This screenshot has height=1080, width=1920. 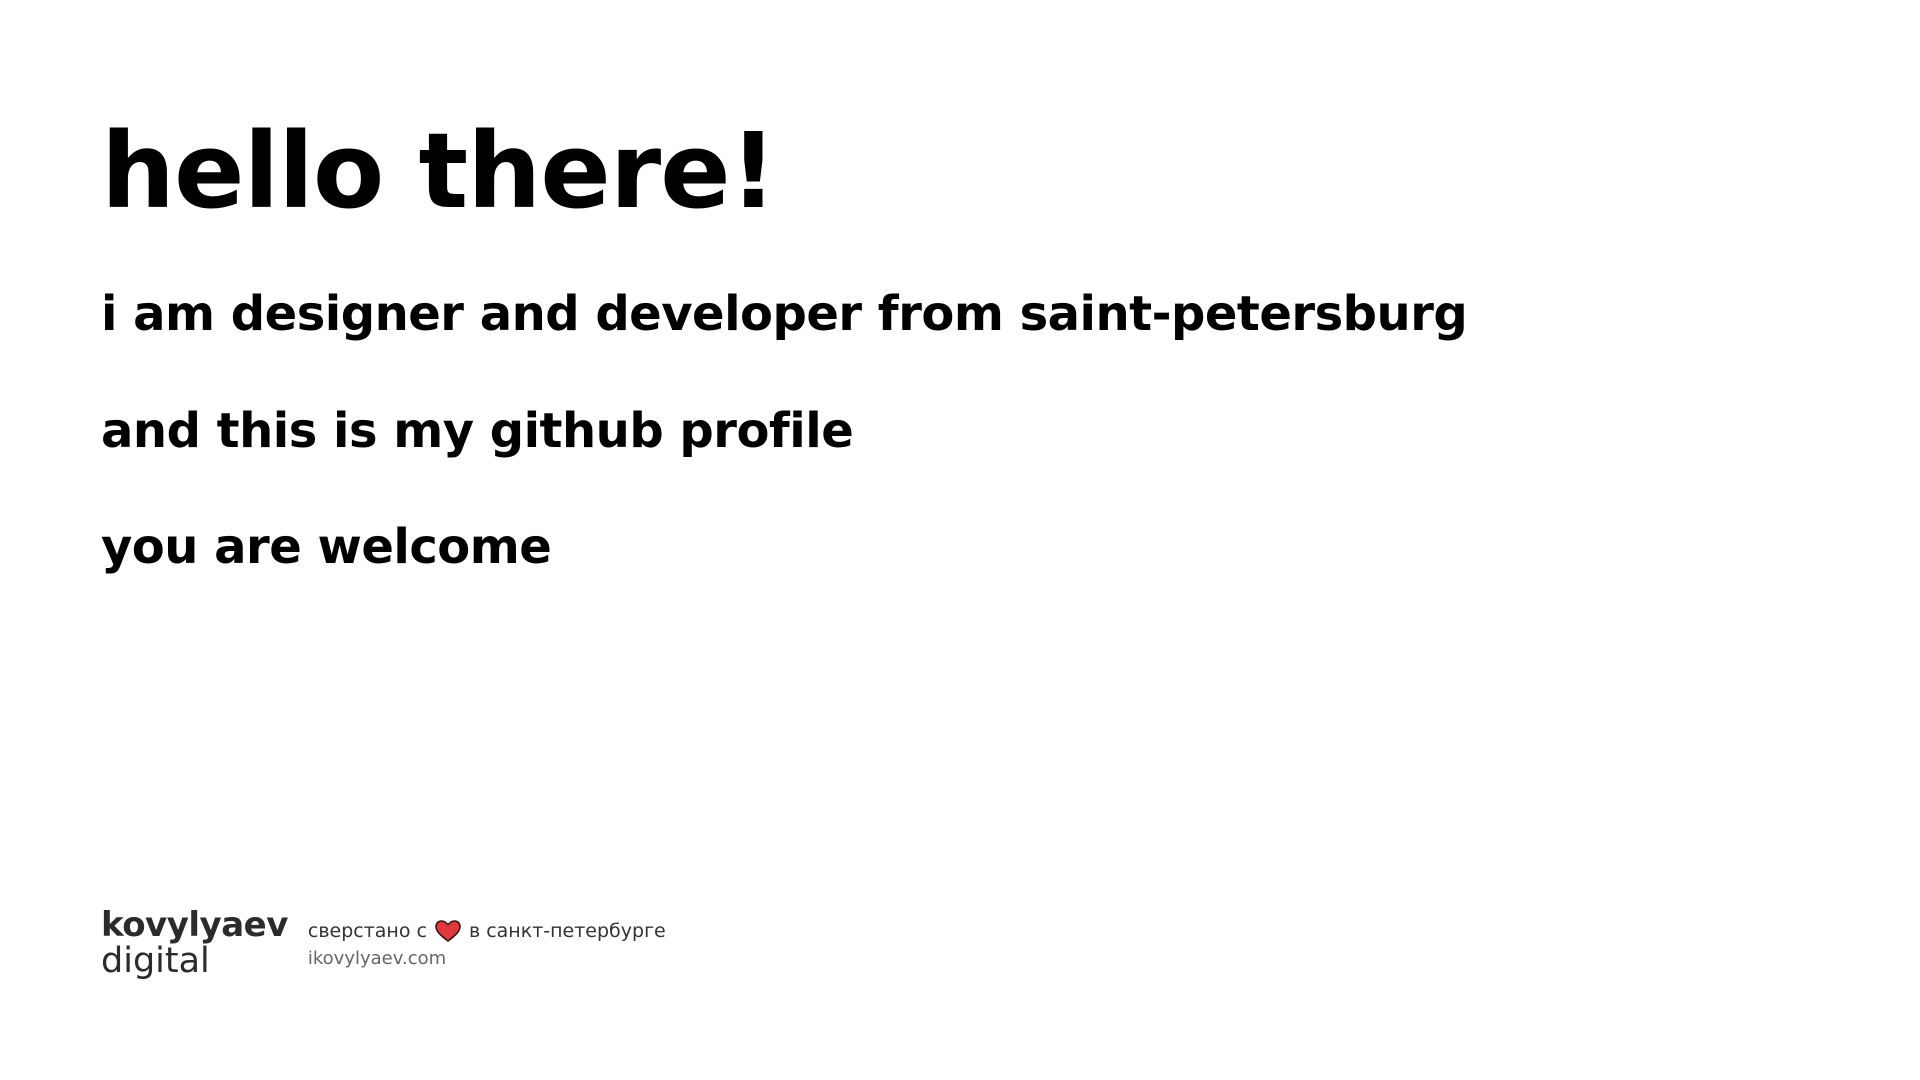 I want to click on intro-line-welcome: you are welcome, so click(x=326, y=547).